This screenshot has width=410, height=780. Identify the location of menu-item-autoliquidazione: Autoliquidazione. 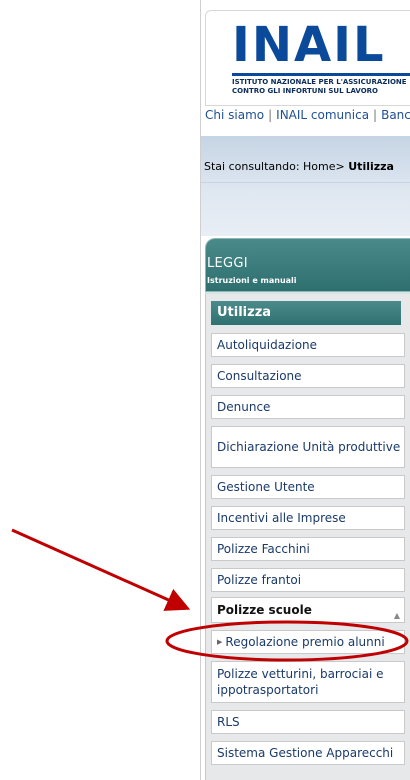
(308, 345).